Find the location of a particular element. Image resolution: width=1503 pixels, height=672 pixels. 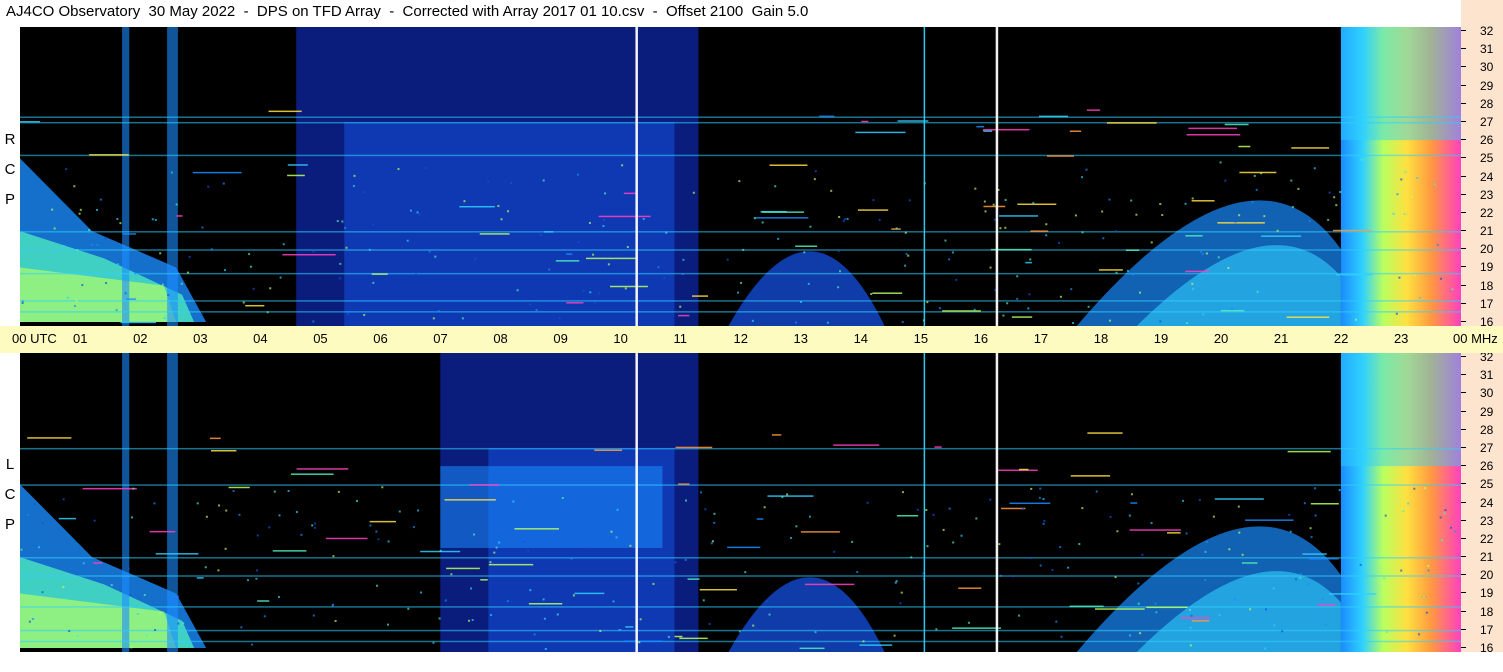

time-tick-5: 05 is located at coordinates (320, 338).